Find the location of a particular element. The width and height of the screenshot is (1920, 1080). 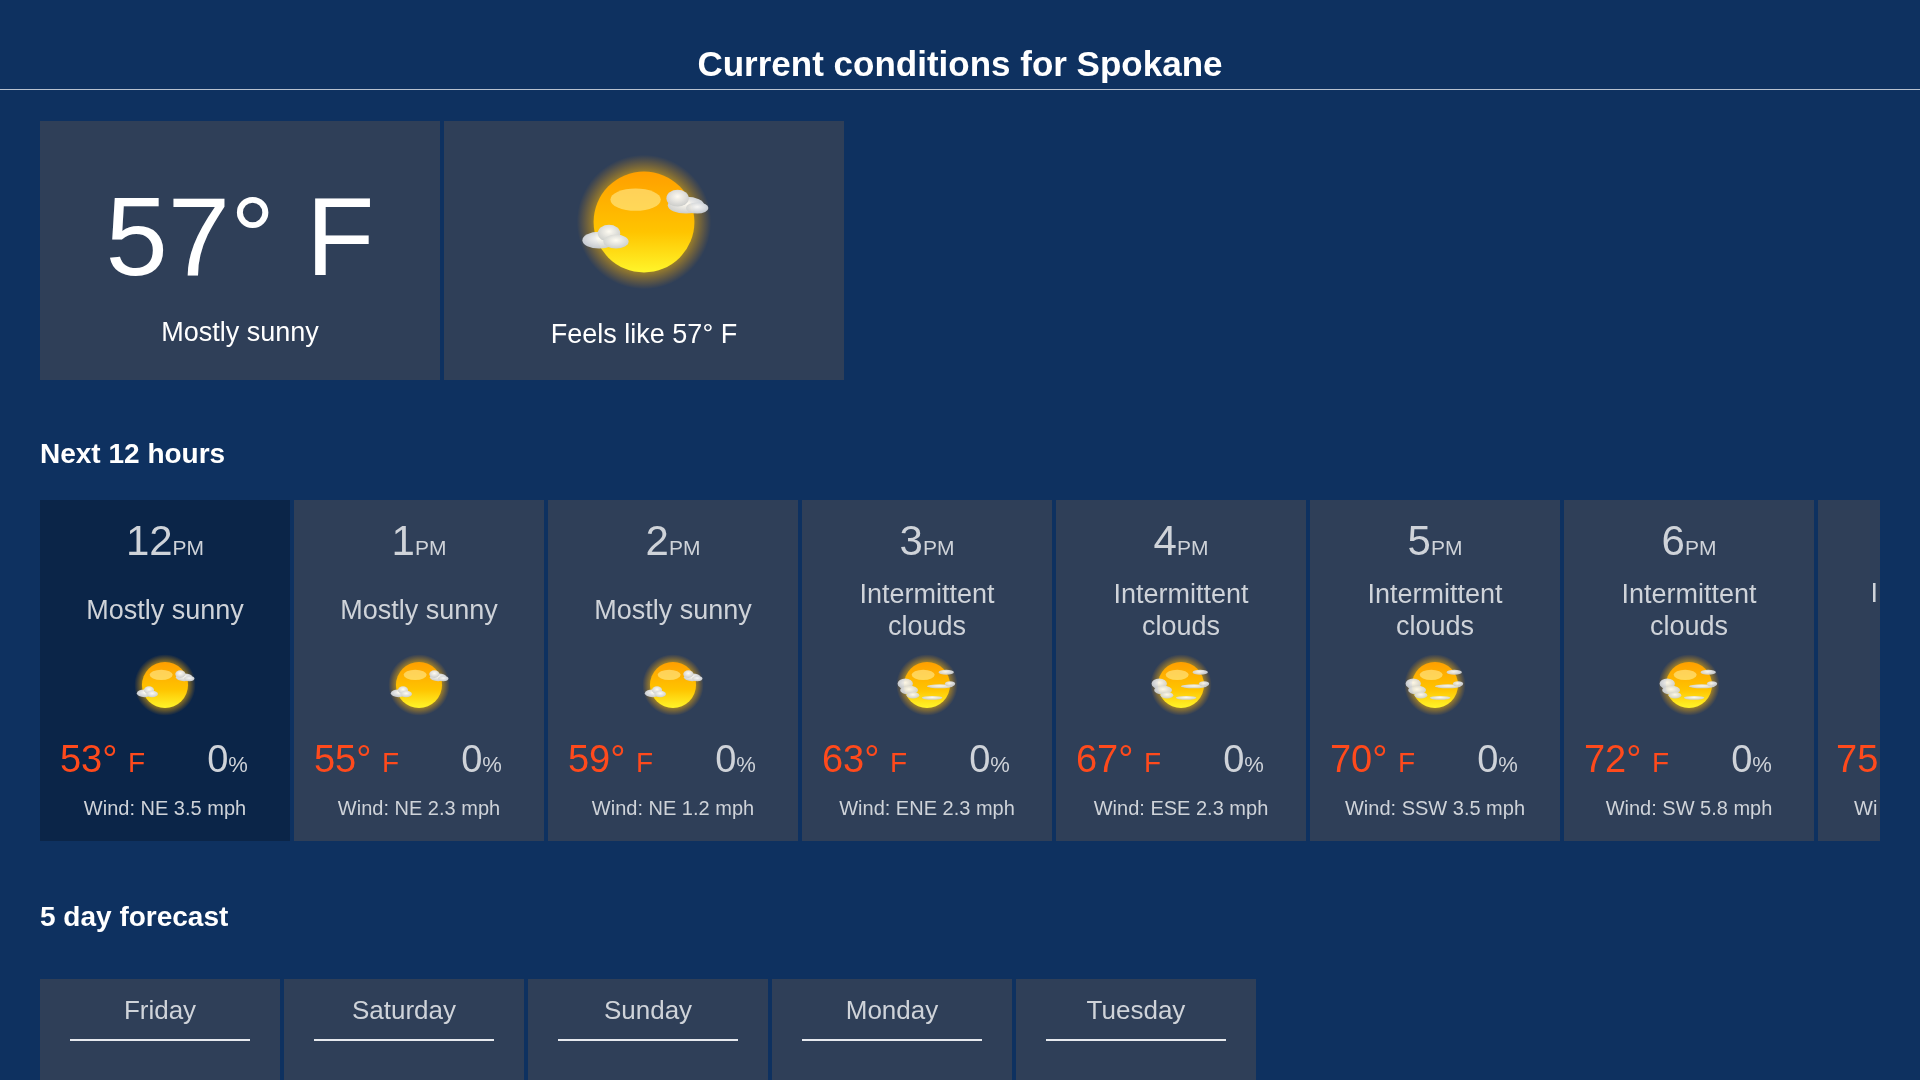

wind-text: Wind: ESE 2.3 mph is located at coordinates (1181, 808).